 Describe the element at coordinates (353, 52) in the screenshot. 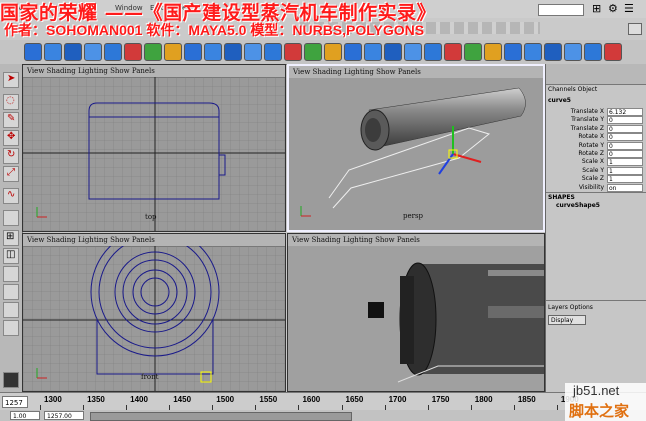

I see `merge-icon` at that location.